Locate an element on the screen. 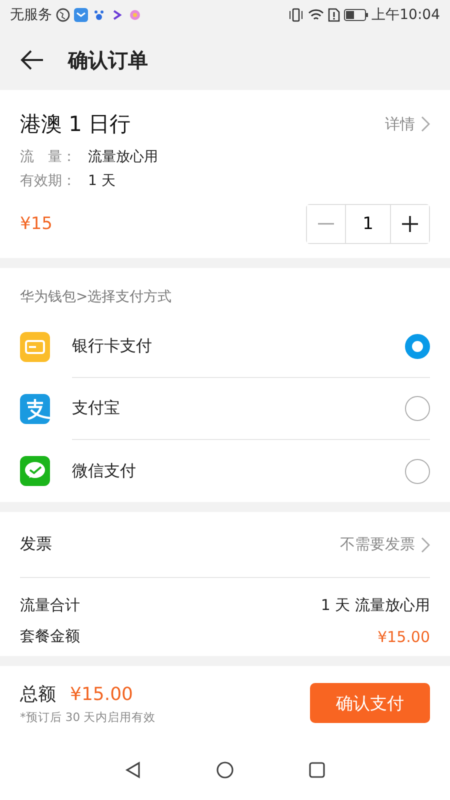 This screenshot has width=450, height=800. card-icon is located at coordinates (35, 347).